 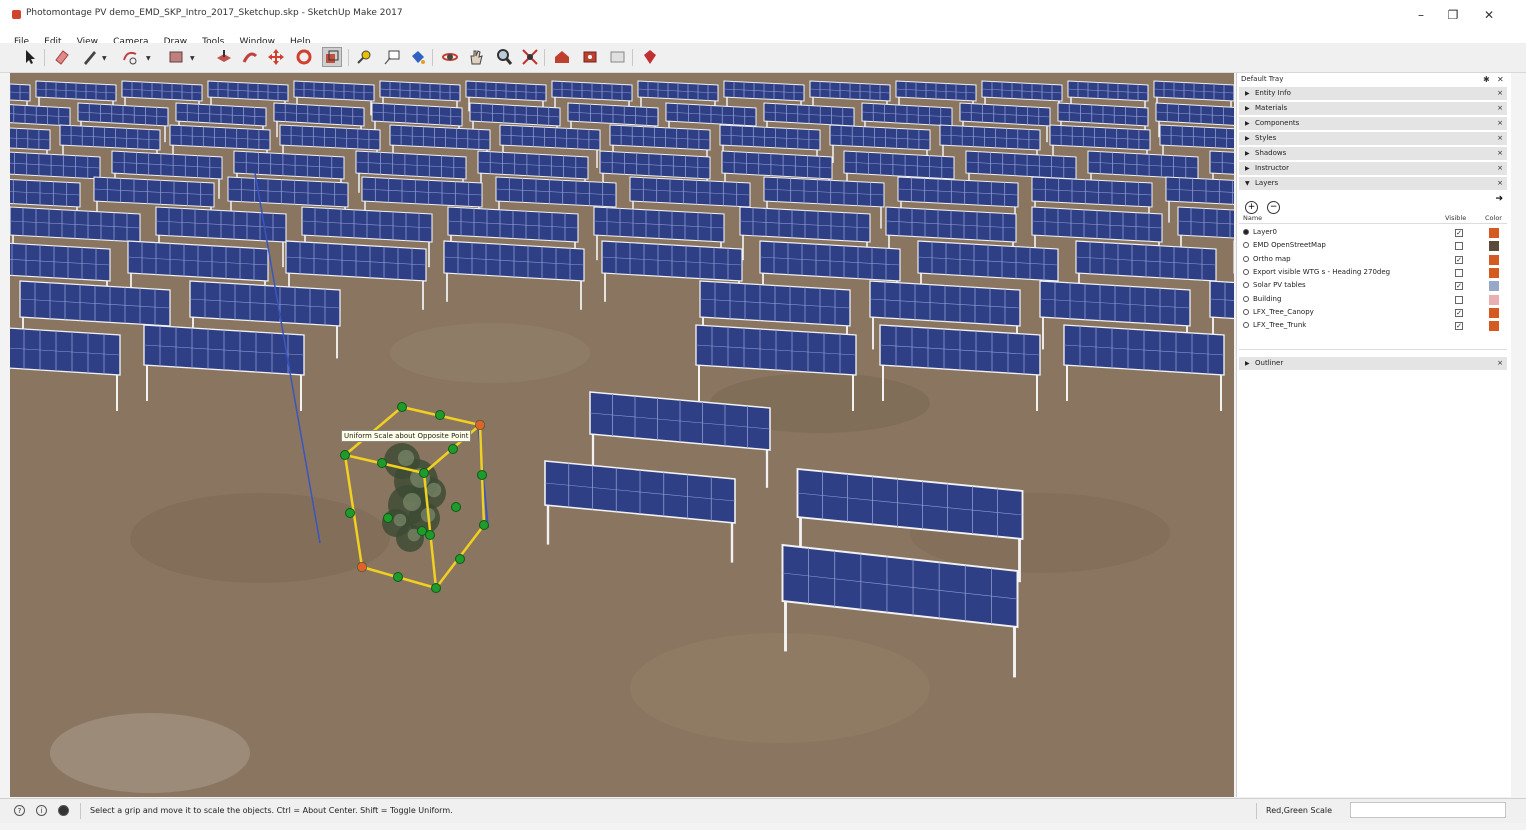 What do you see at coordinates (1373, 139) in the screenshot?
I see `panel-styles: ▶ Styles ×` at bounding box center [1373, 139].